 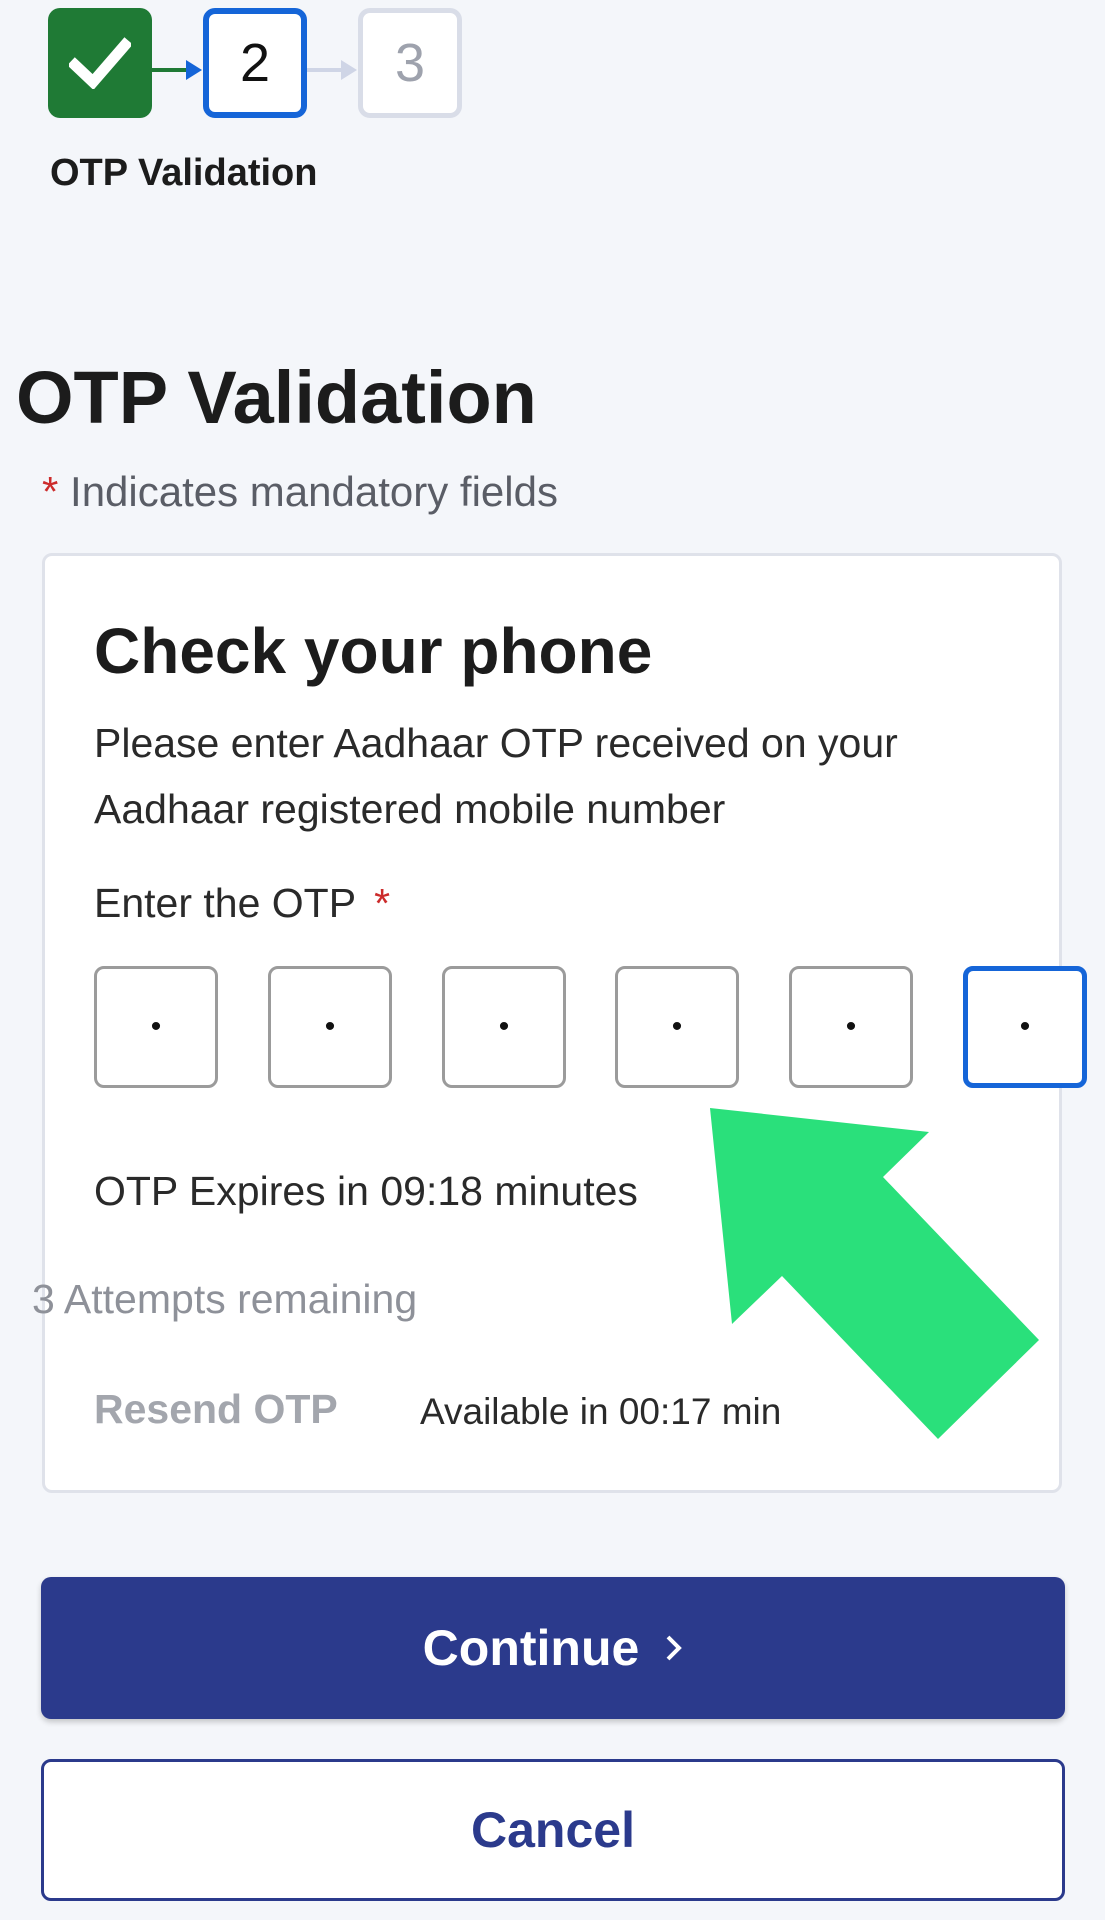 I want to click on continue-label: Continue, so click(x=531, y=1648).